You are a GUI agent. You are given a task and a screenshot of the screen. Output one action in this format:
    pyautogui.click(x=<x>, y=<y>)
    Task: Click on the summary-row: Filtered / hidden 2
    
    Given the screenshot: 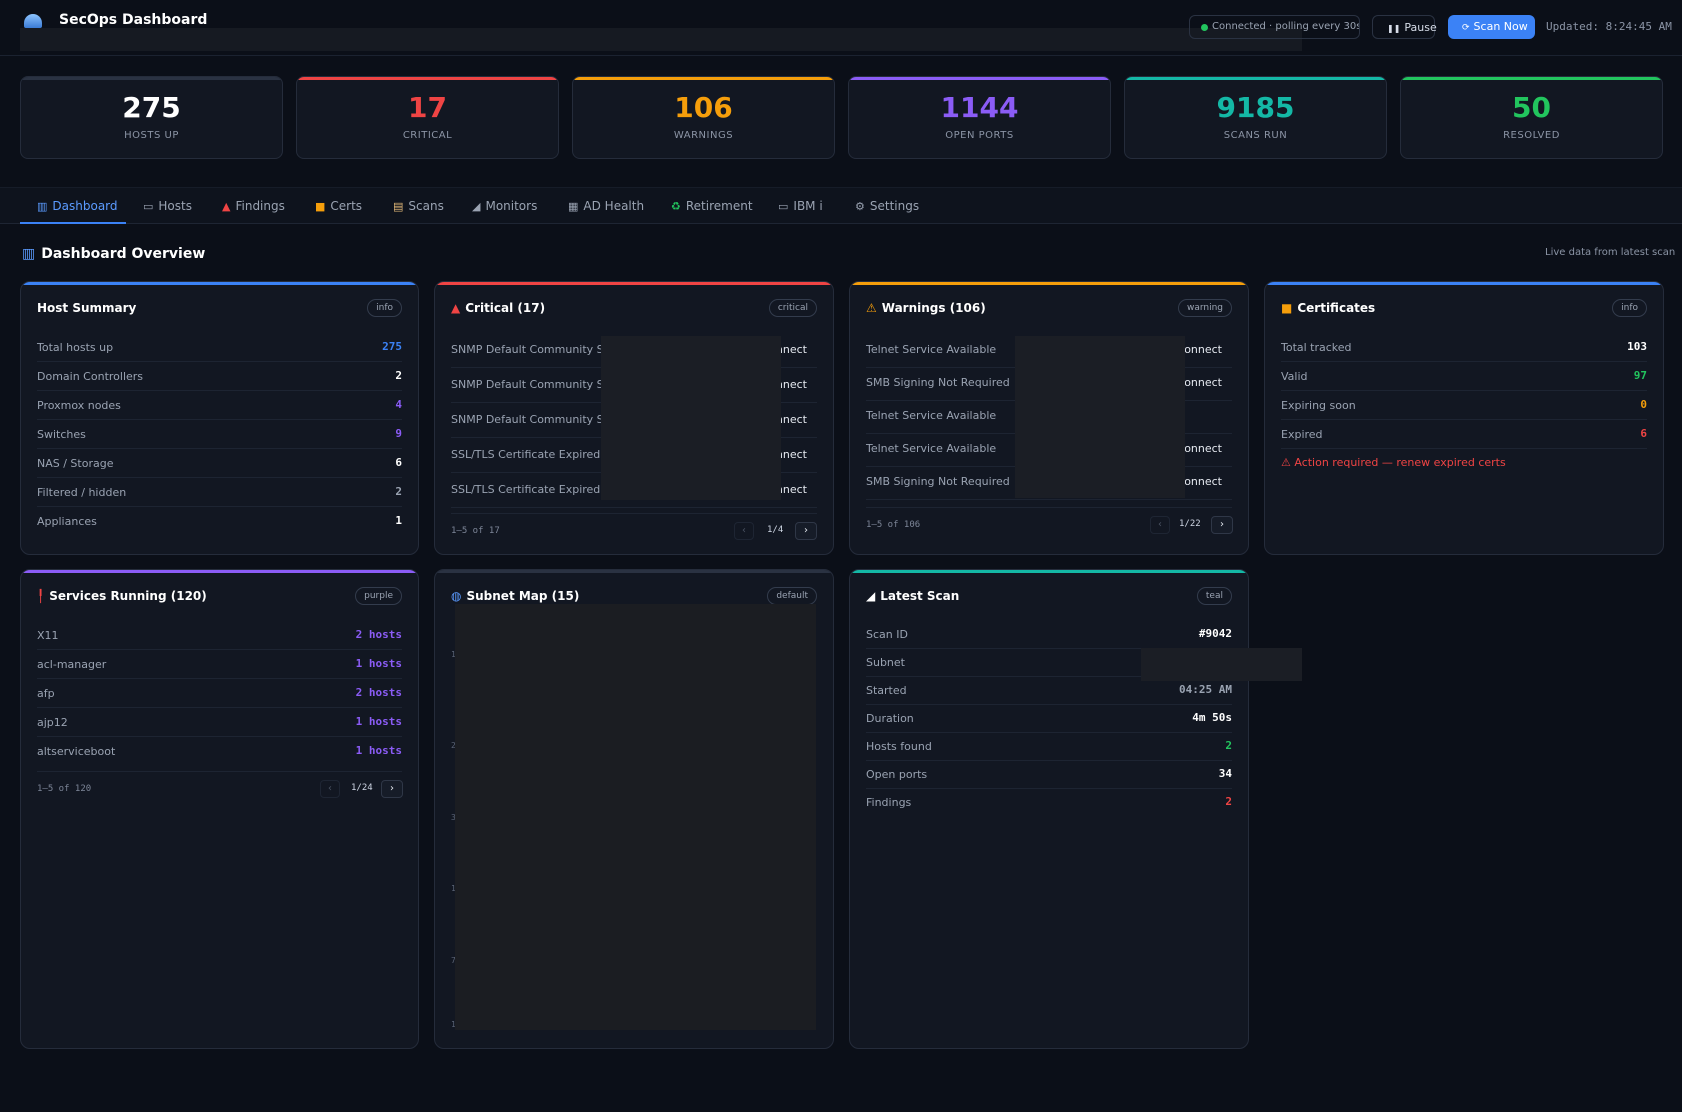 What is the action you would take?
    pyautogui.click(x=219, y=492)
    